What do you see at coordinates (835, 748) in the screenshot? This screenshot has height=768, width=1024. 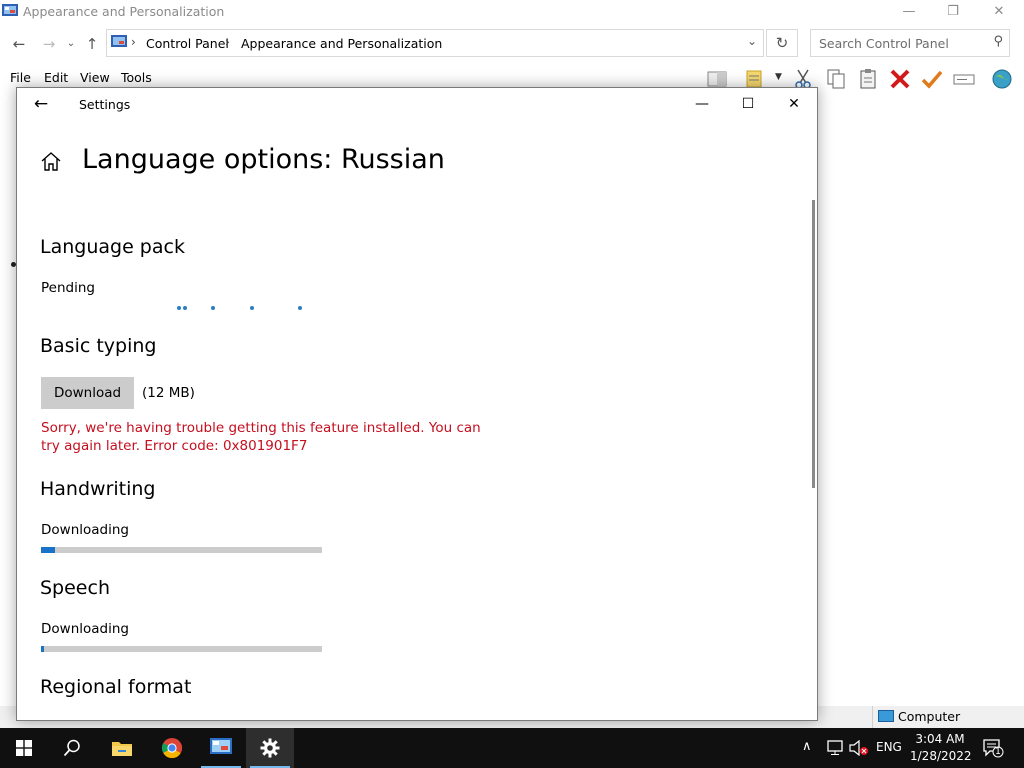 I see `network-icon` at bounding box center [835, 748].